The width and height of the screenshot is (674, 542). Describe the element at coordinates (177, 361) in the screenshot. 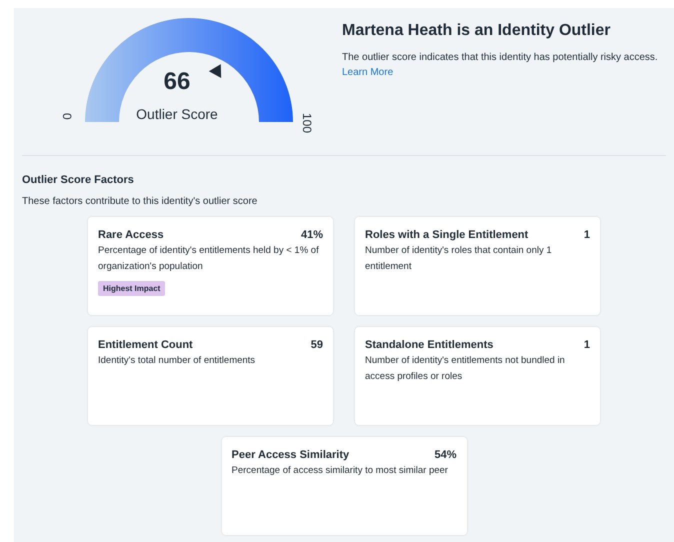

I see `factor-description: Identity's total number of entitlements` at that location.